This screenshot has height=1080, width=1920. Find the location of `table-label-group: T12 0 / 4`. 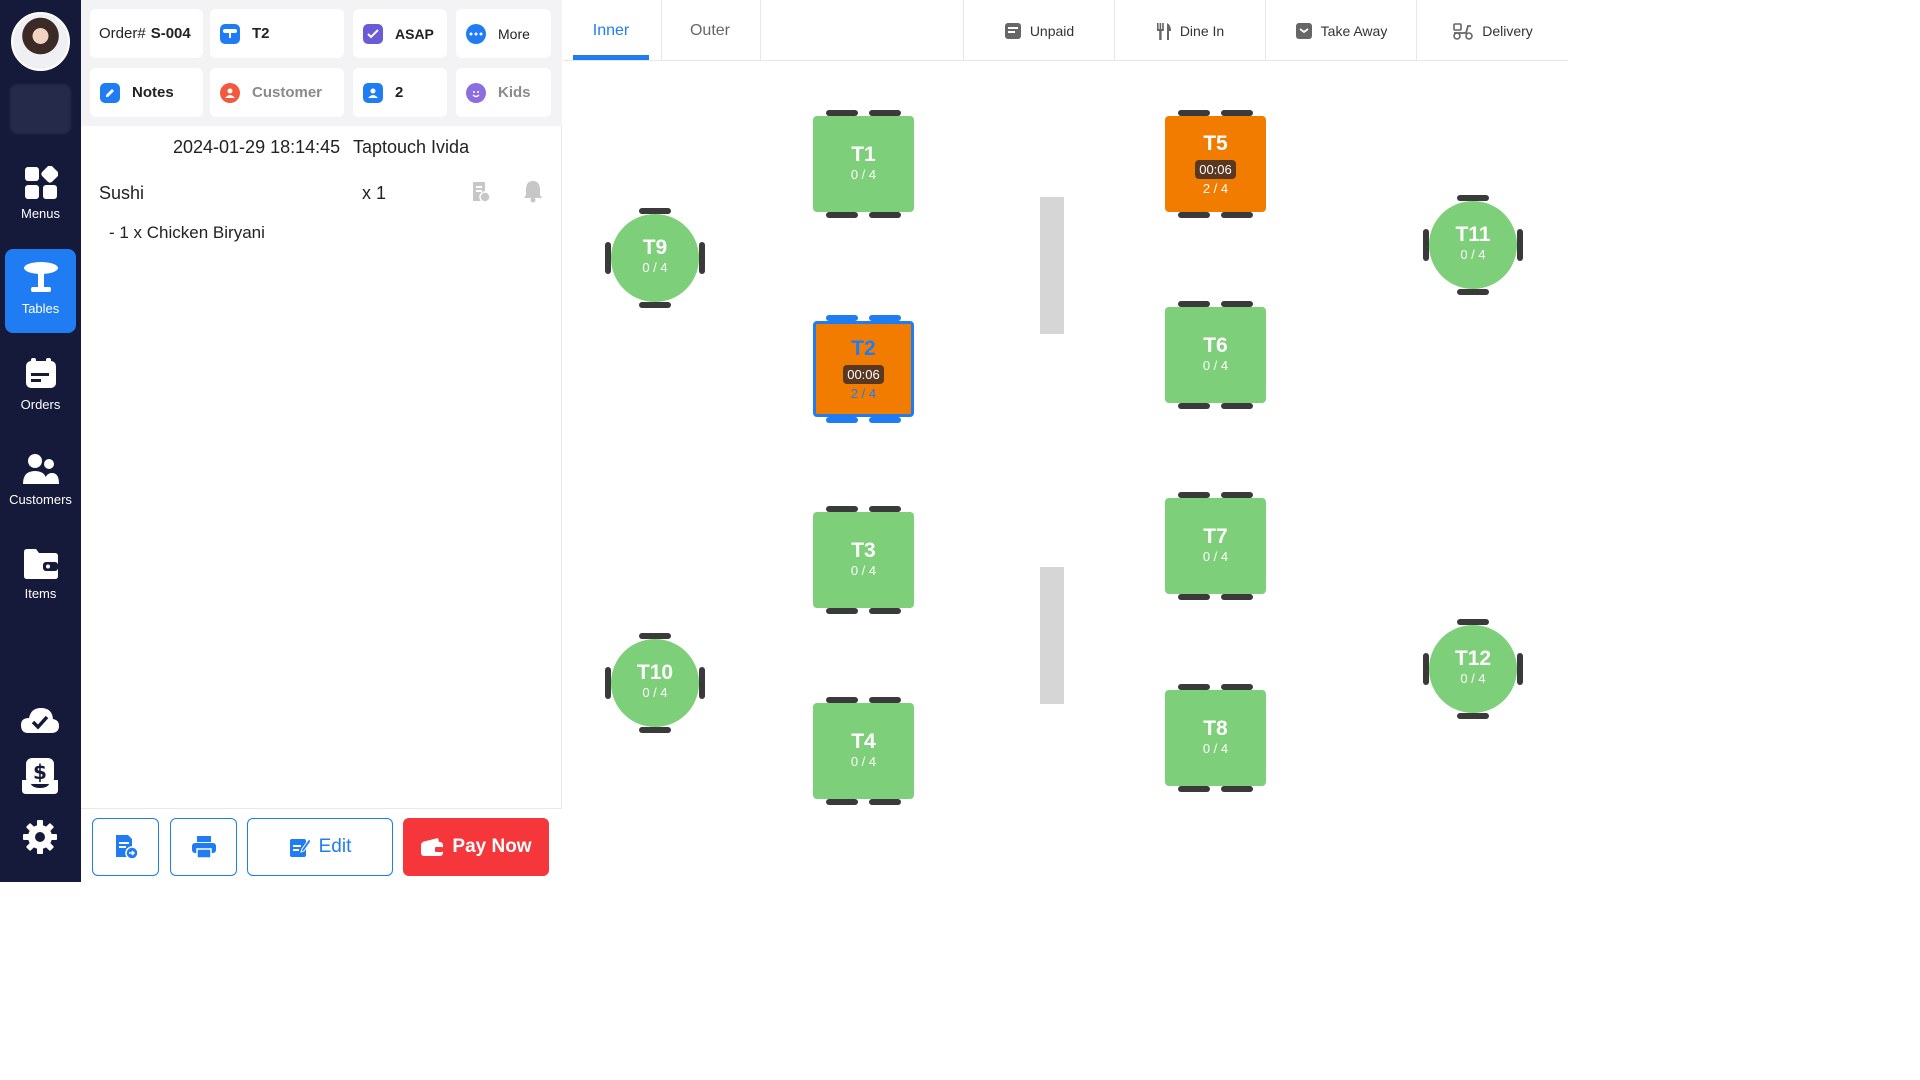

table-label-group: T12 0 / 4 is located at coordinates (1473, 666).